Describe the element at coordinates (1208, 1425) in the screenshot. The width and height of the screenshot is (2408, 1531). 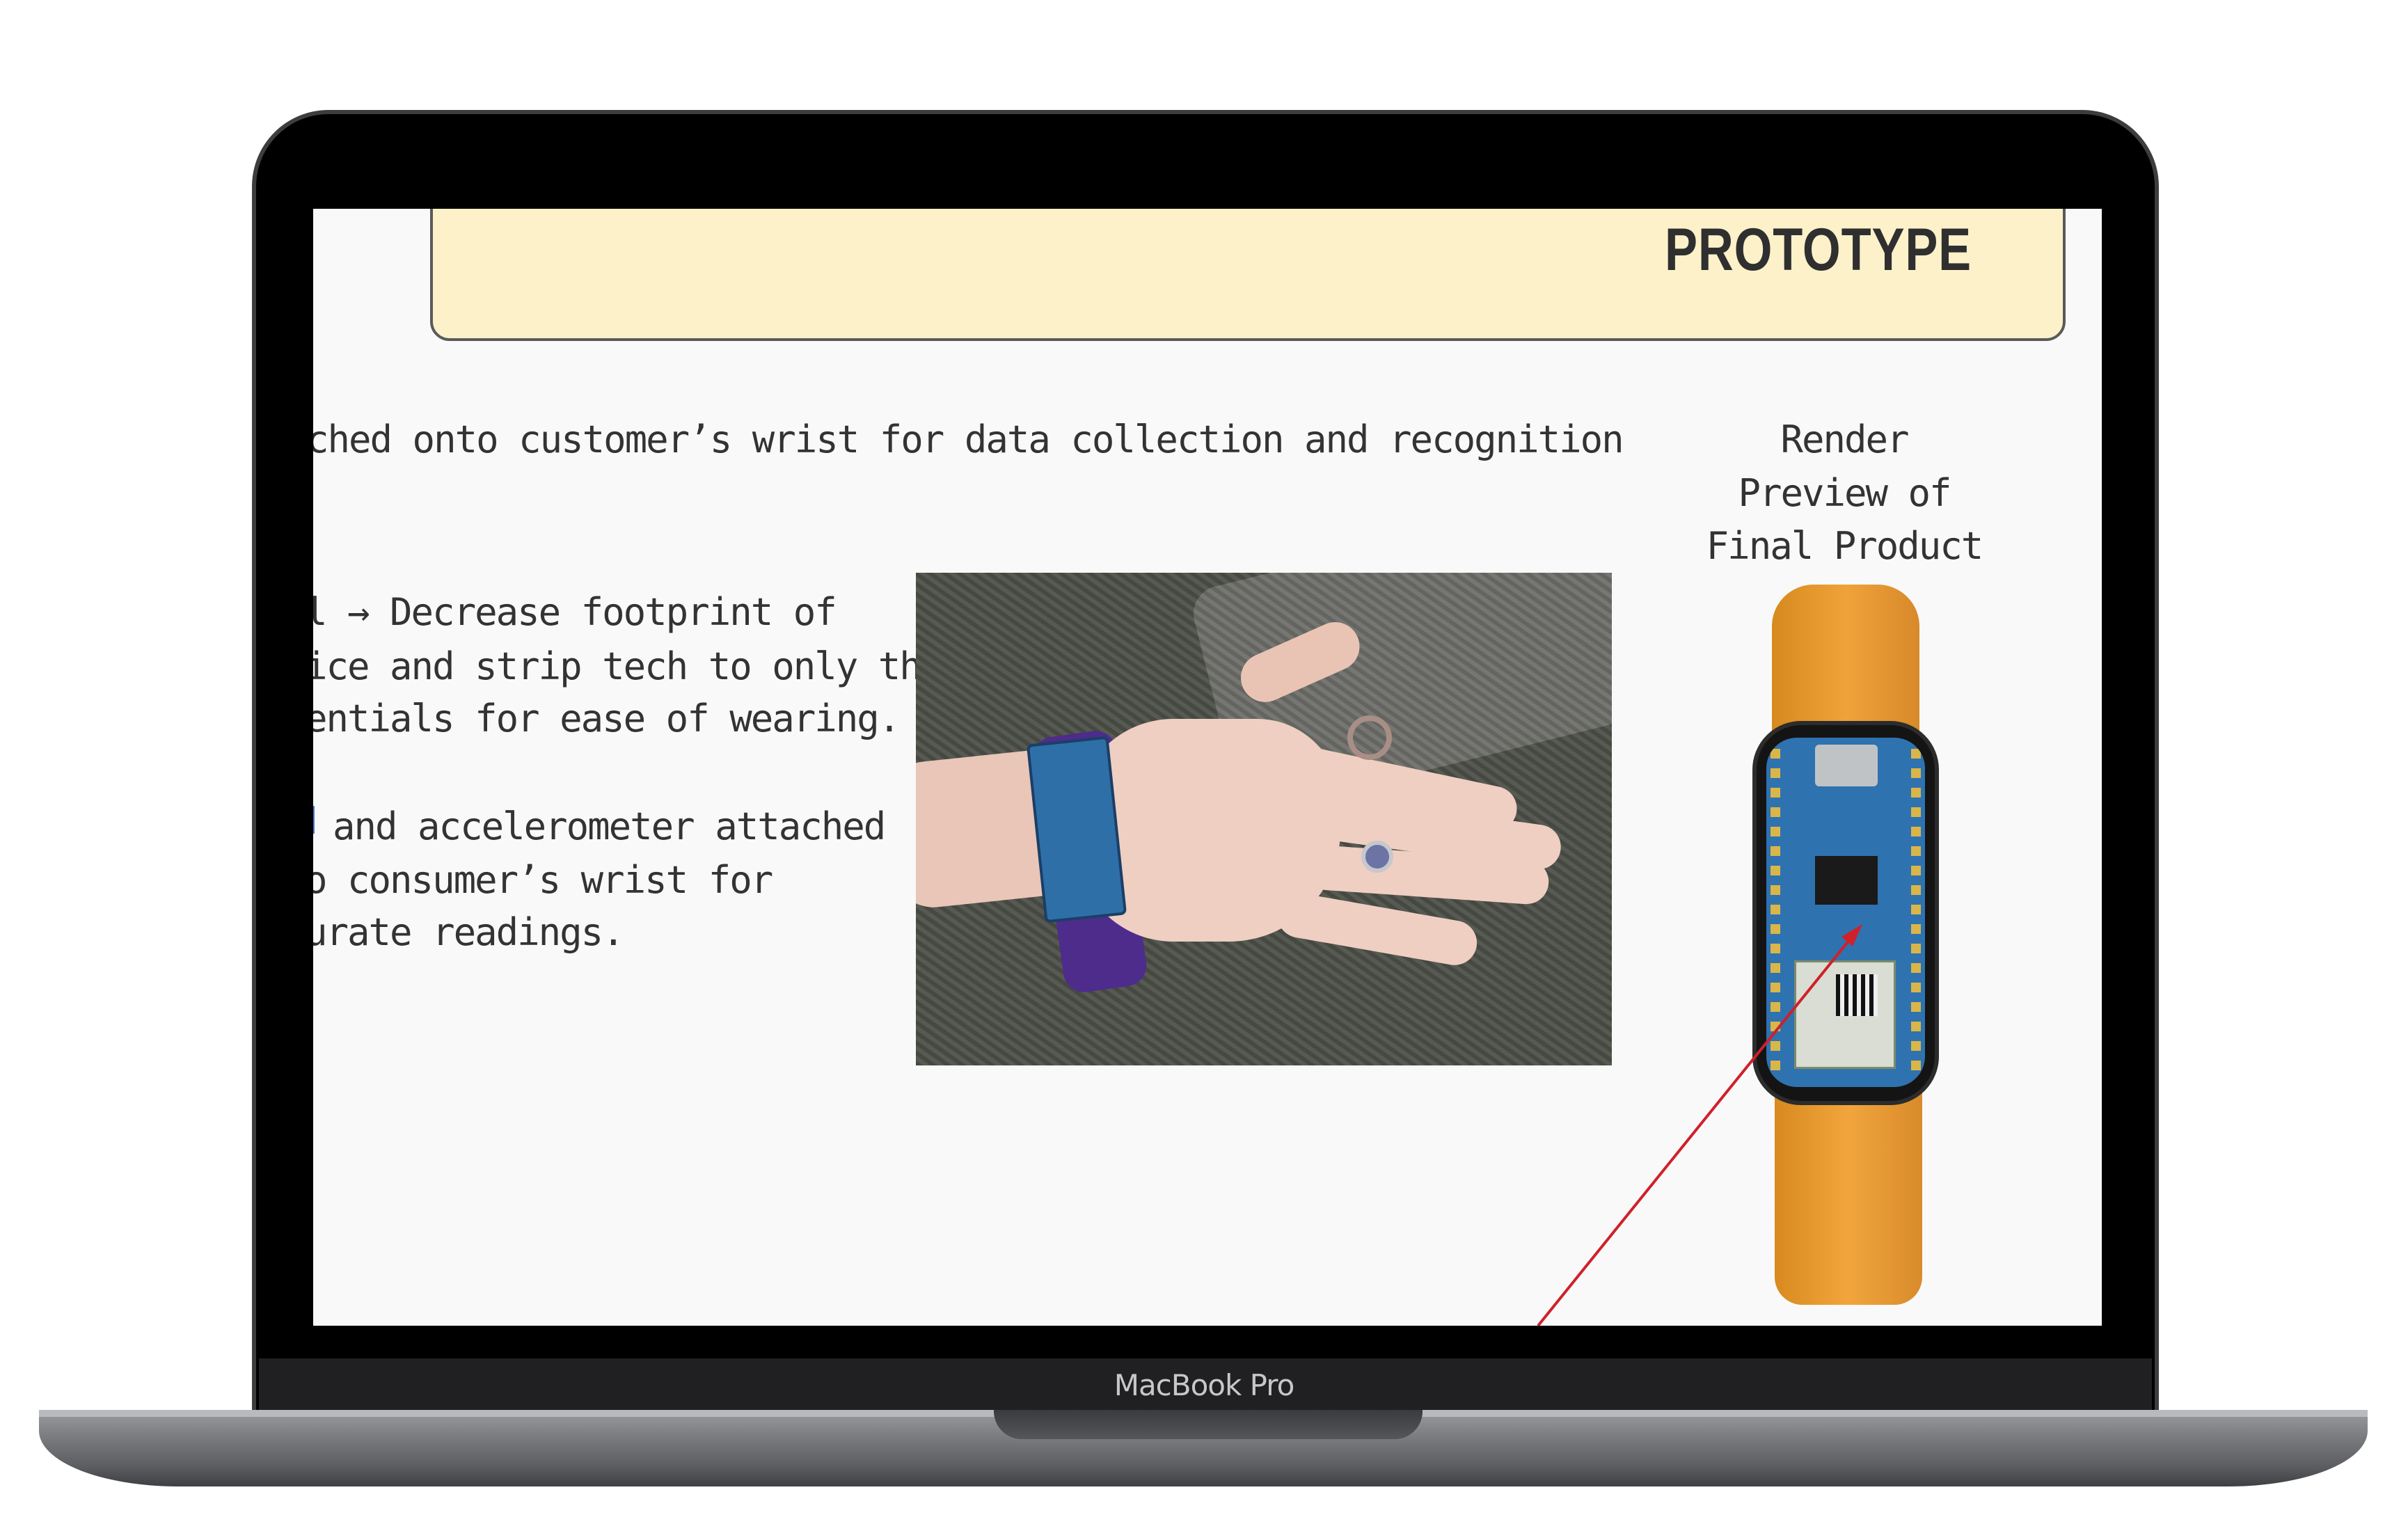
I see `trackpad-notch` at that location.